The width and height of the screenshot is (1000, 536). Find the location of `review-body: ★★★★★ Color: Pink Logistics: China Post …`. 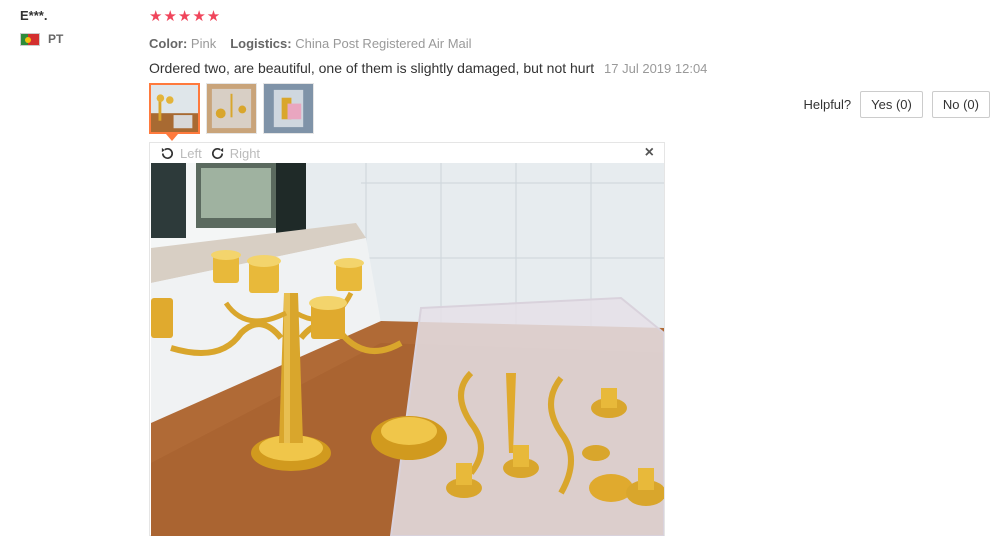

review-body: ★★★★★ Color: Pink Logistics: China Post … is located at coordinates (569, 42).